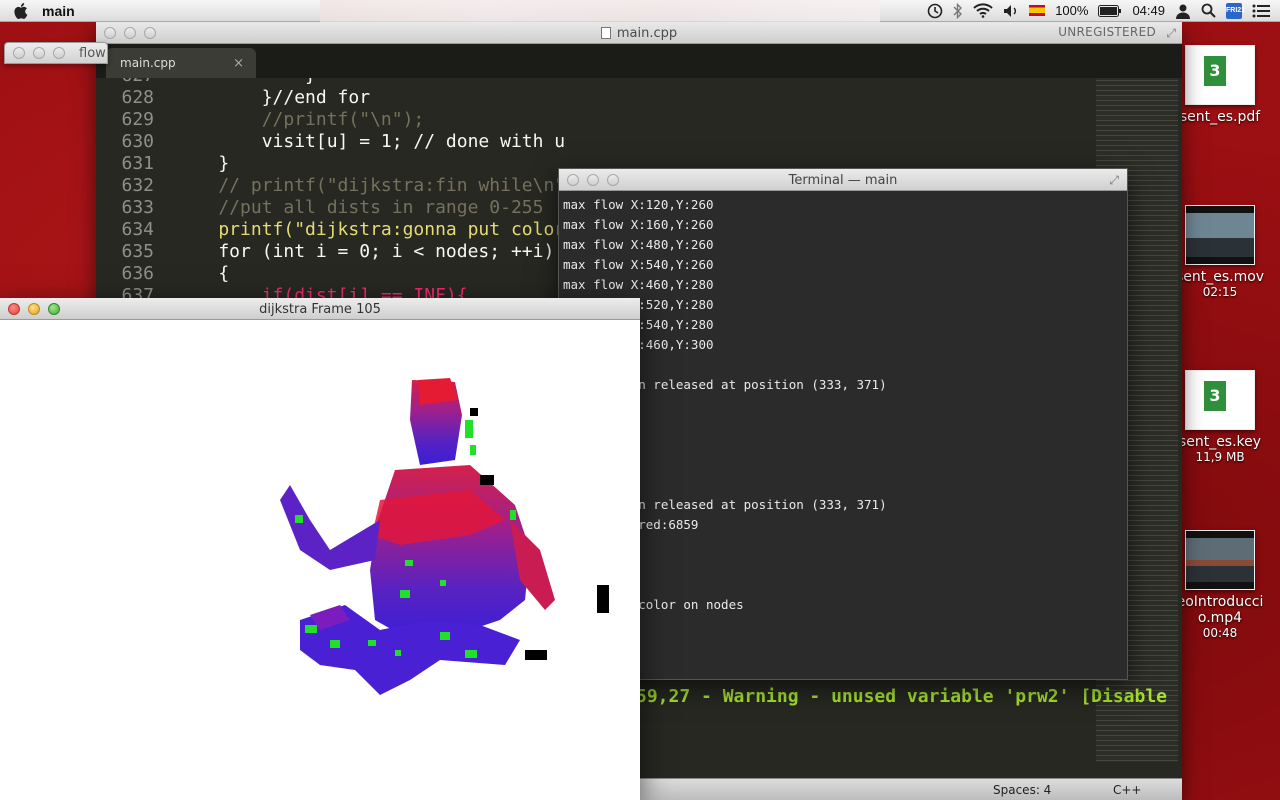 The height and width of the screenshot is (800, 1280). What do you see at coordinates (137, 207) in the screenshot?
I see `line-number: 633` at bounding box center [137, 207].